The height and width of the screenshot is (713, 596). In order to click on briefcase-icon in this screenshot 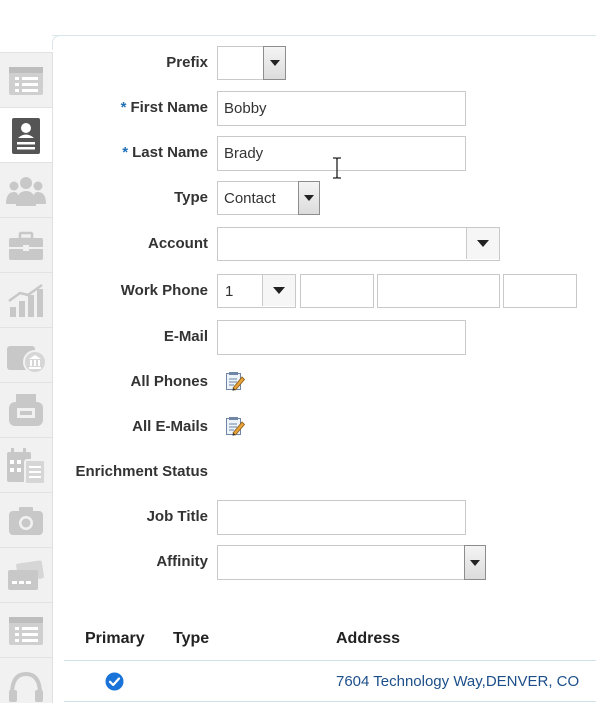, I will do `click(26, 245)`.